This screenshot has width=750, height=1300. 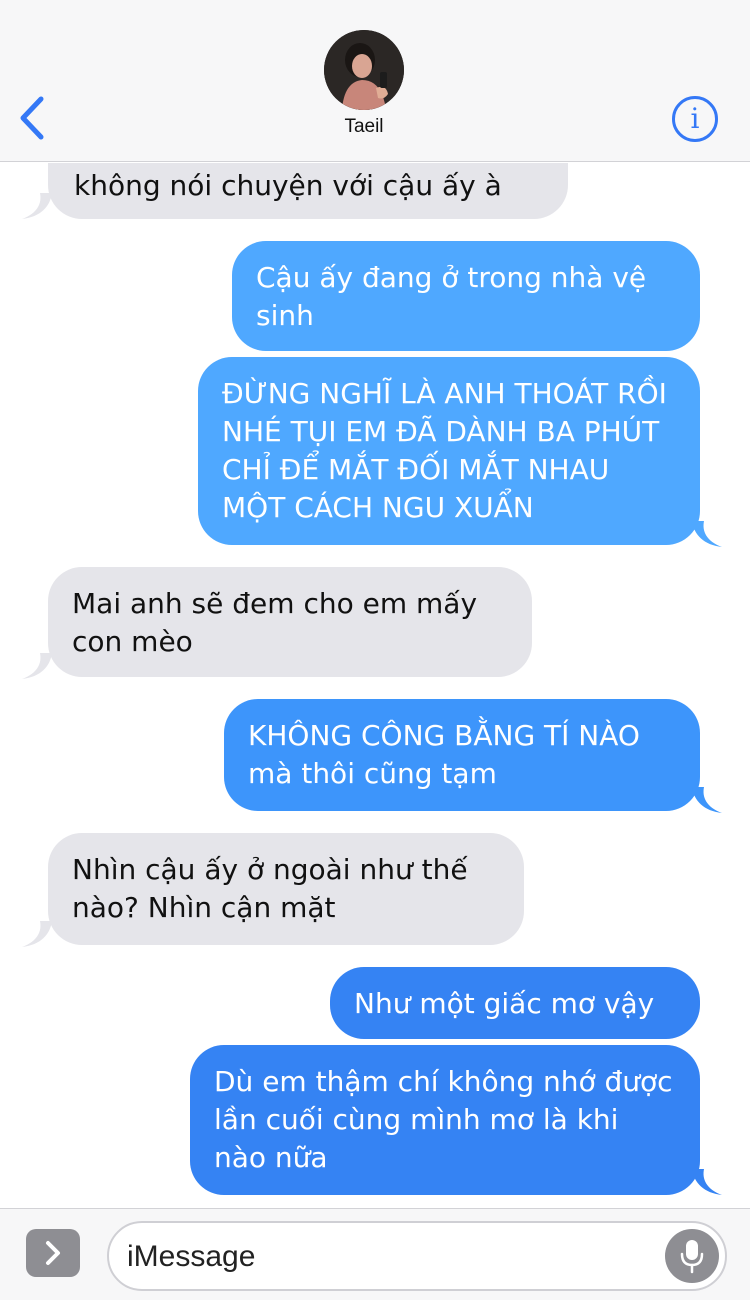 What do you see at coordinates (308, 191) in the screenshot?
I see `message-bubble-incoming: không nói chuyện với cậu ấy à` at bounding box center [308, 191].